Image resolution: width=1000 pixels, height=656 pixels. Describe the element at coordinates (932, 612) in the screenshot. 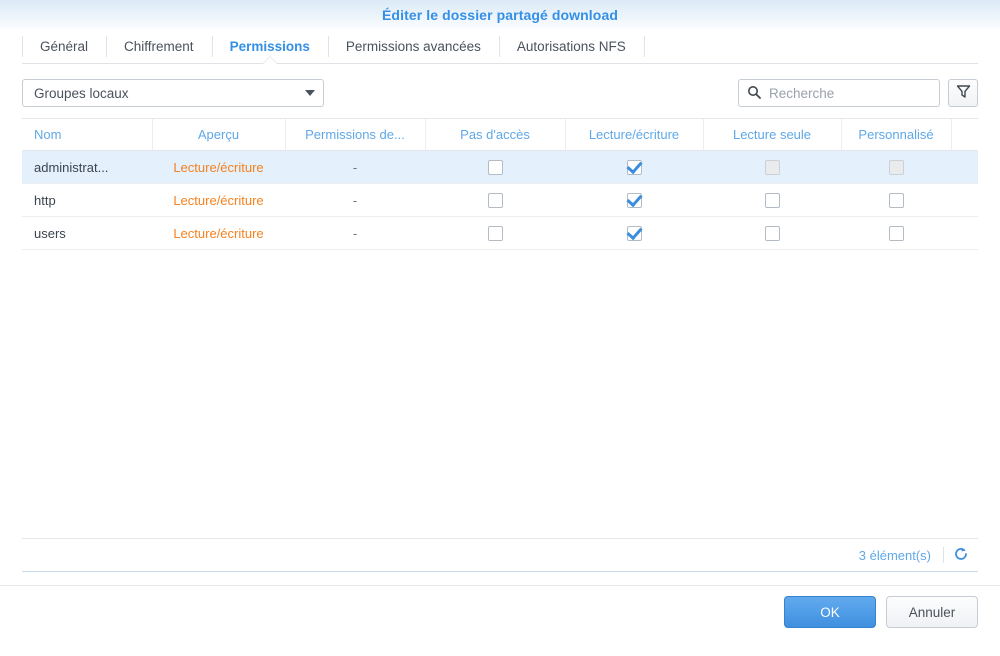

I see `cancel-button: Annuler` at that location.